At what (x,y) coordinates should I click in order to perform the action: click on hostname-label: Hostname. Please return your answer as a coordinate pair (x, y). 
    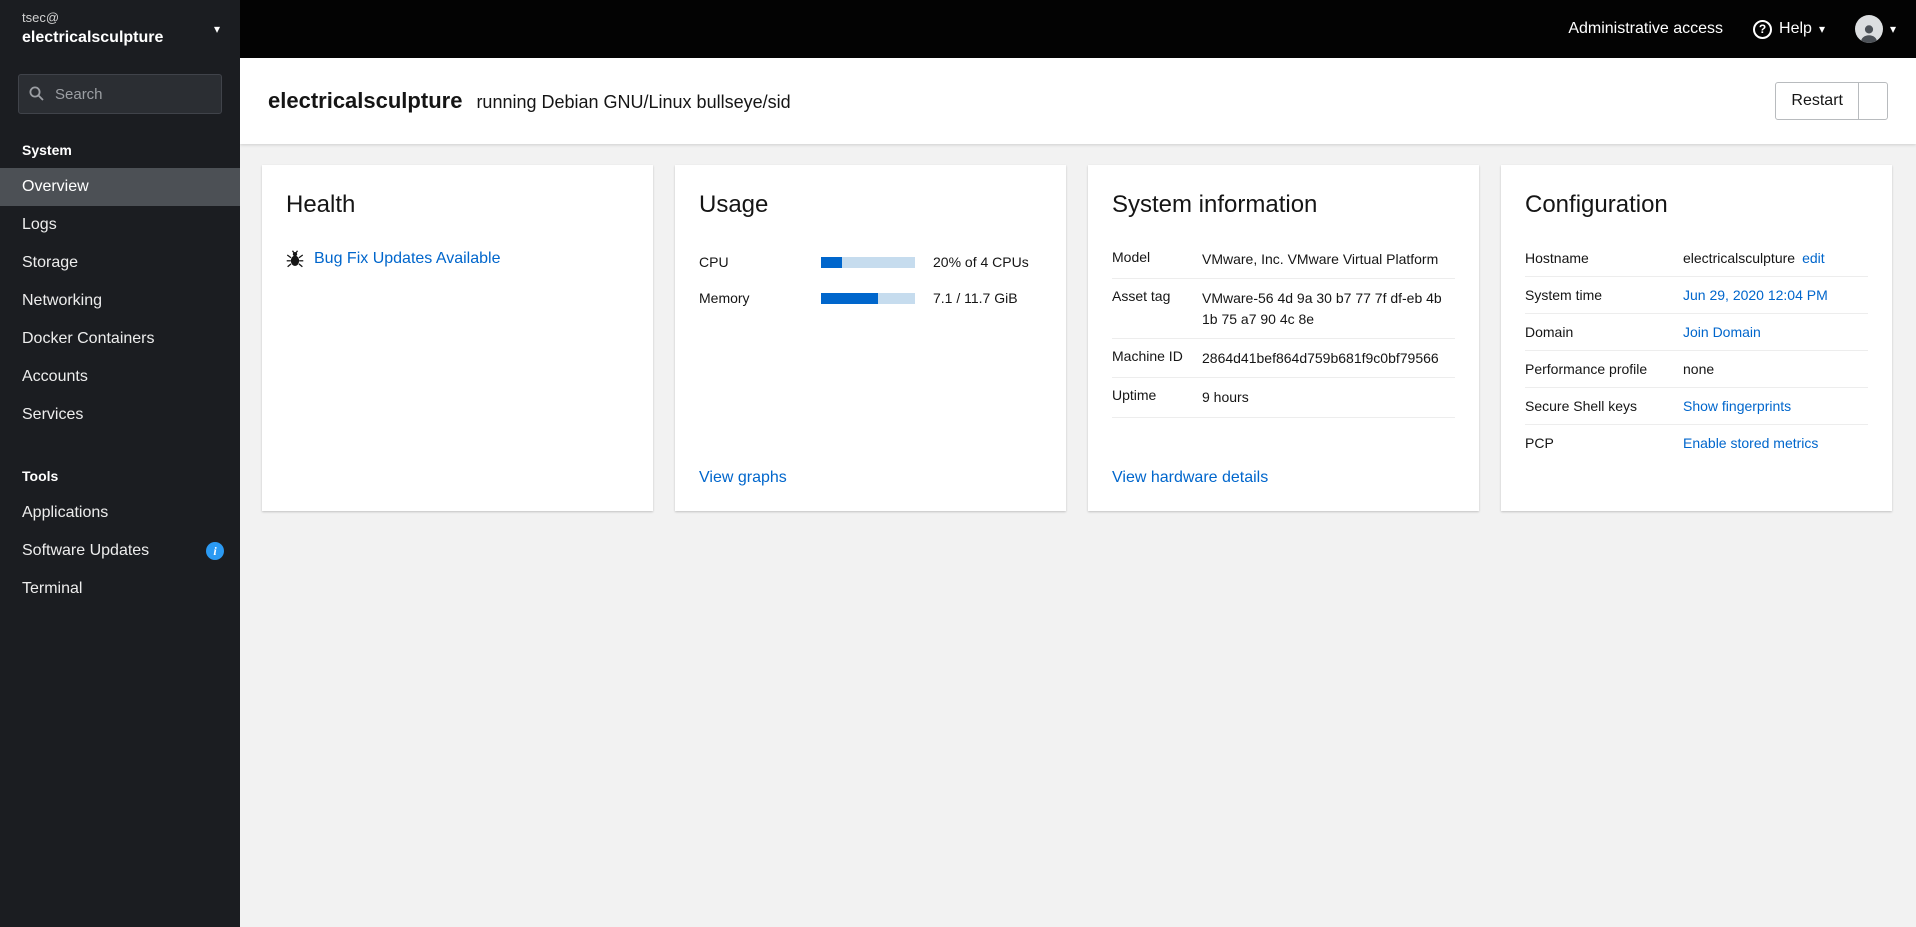
    Looking at the image, I should click on (1557, 258).